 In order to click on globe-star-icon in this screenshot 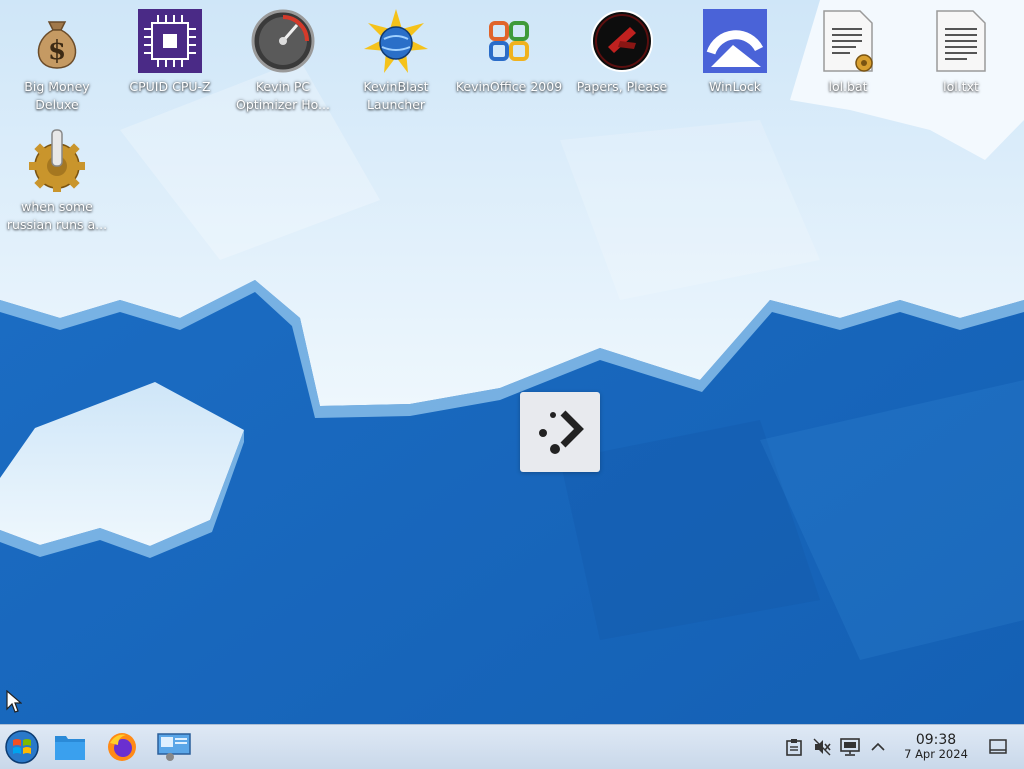, I will do `click(396, 41)`.